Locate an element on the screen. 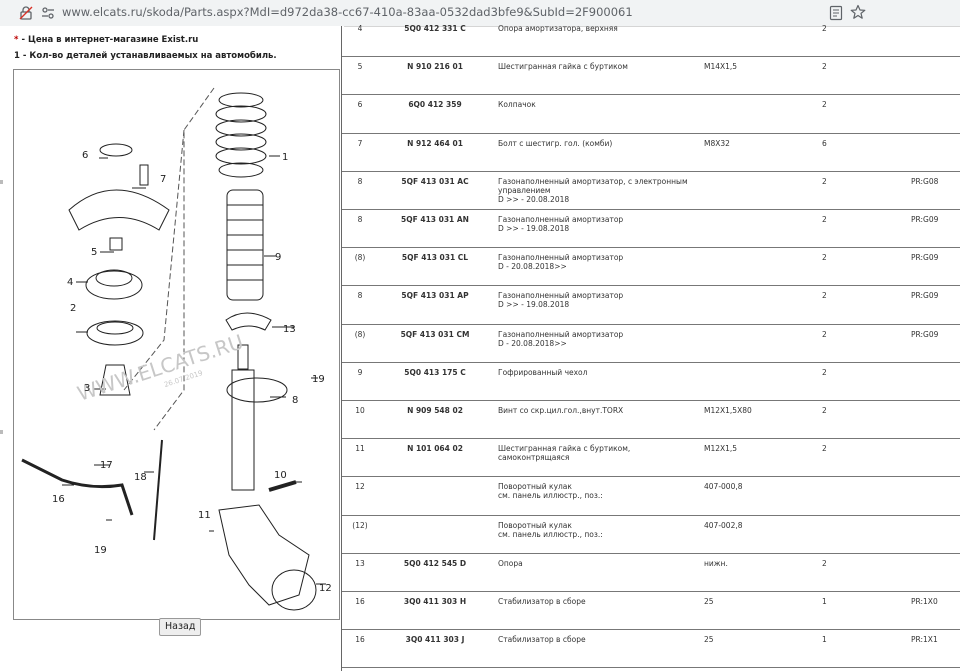 Image resolution: width=960 pixels, height=671 pixels. back-button: Назад is located at coordinates (180, 627).